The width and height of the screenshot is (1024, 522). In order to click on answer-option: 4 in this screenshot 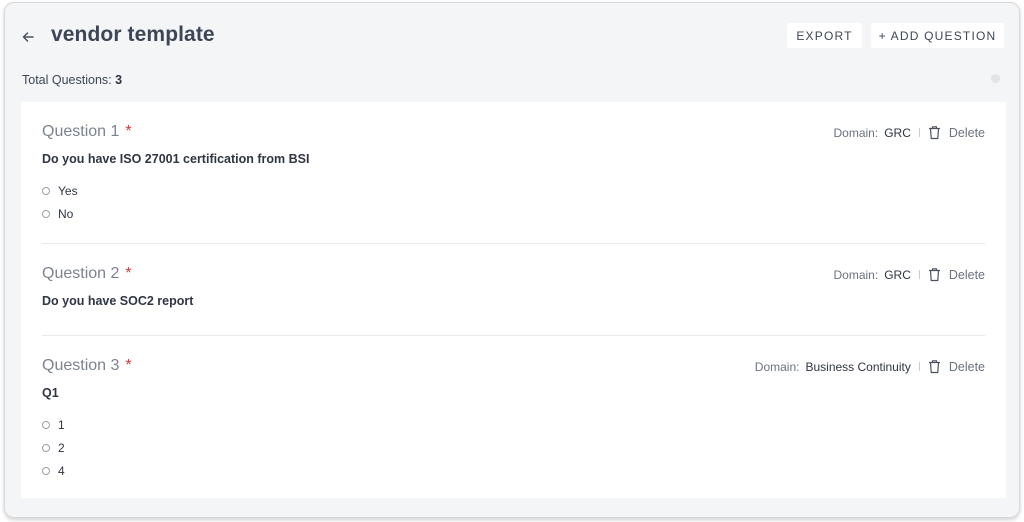, I will do `click(53, 471)`.